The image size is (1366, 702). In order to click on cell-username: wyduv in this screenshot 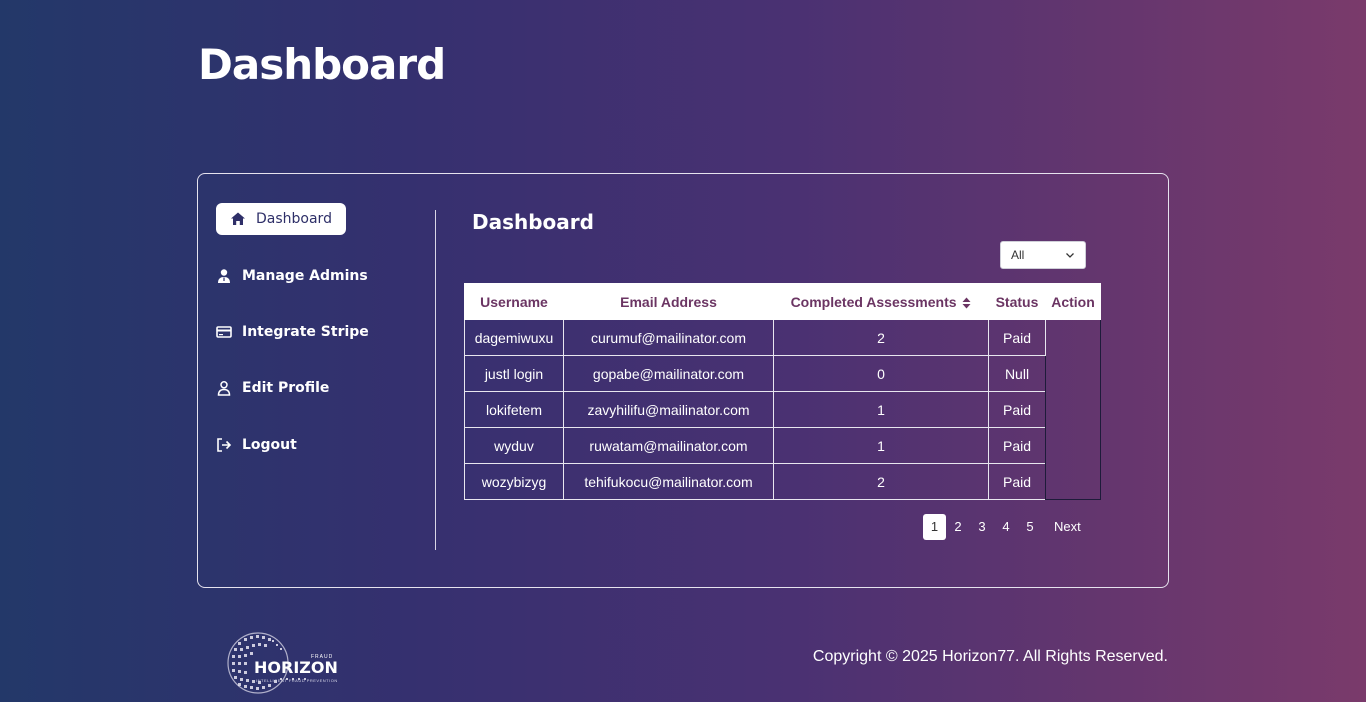, I will do `click(514, 445)`.